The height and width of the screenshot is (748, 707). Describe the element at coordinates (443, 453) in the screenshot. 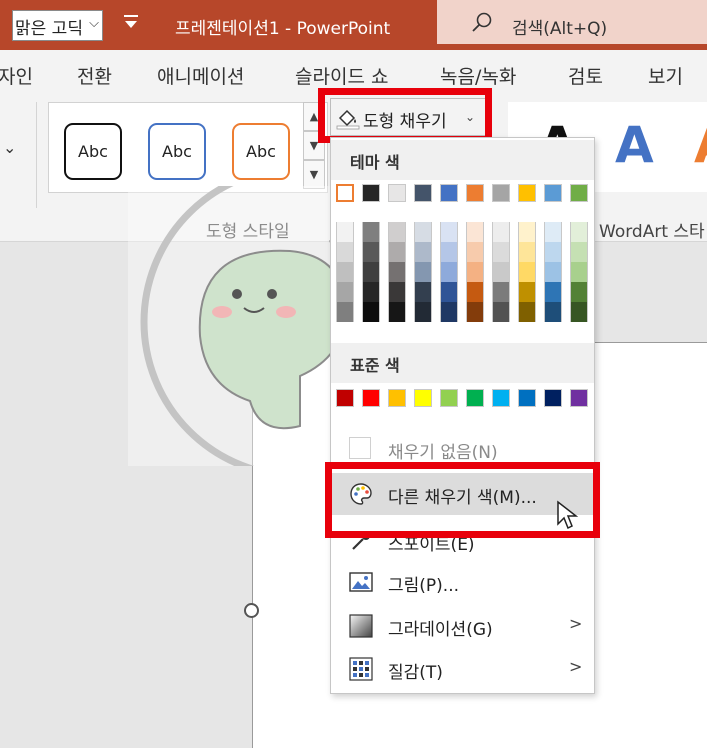

I see `no-fill-label: 채우기 없음(N)` at that location.